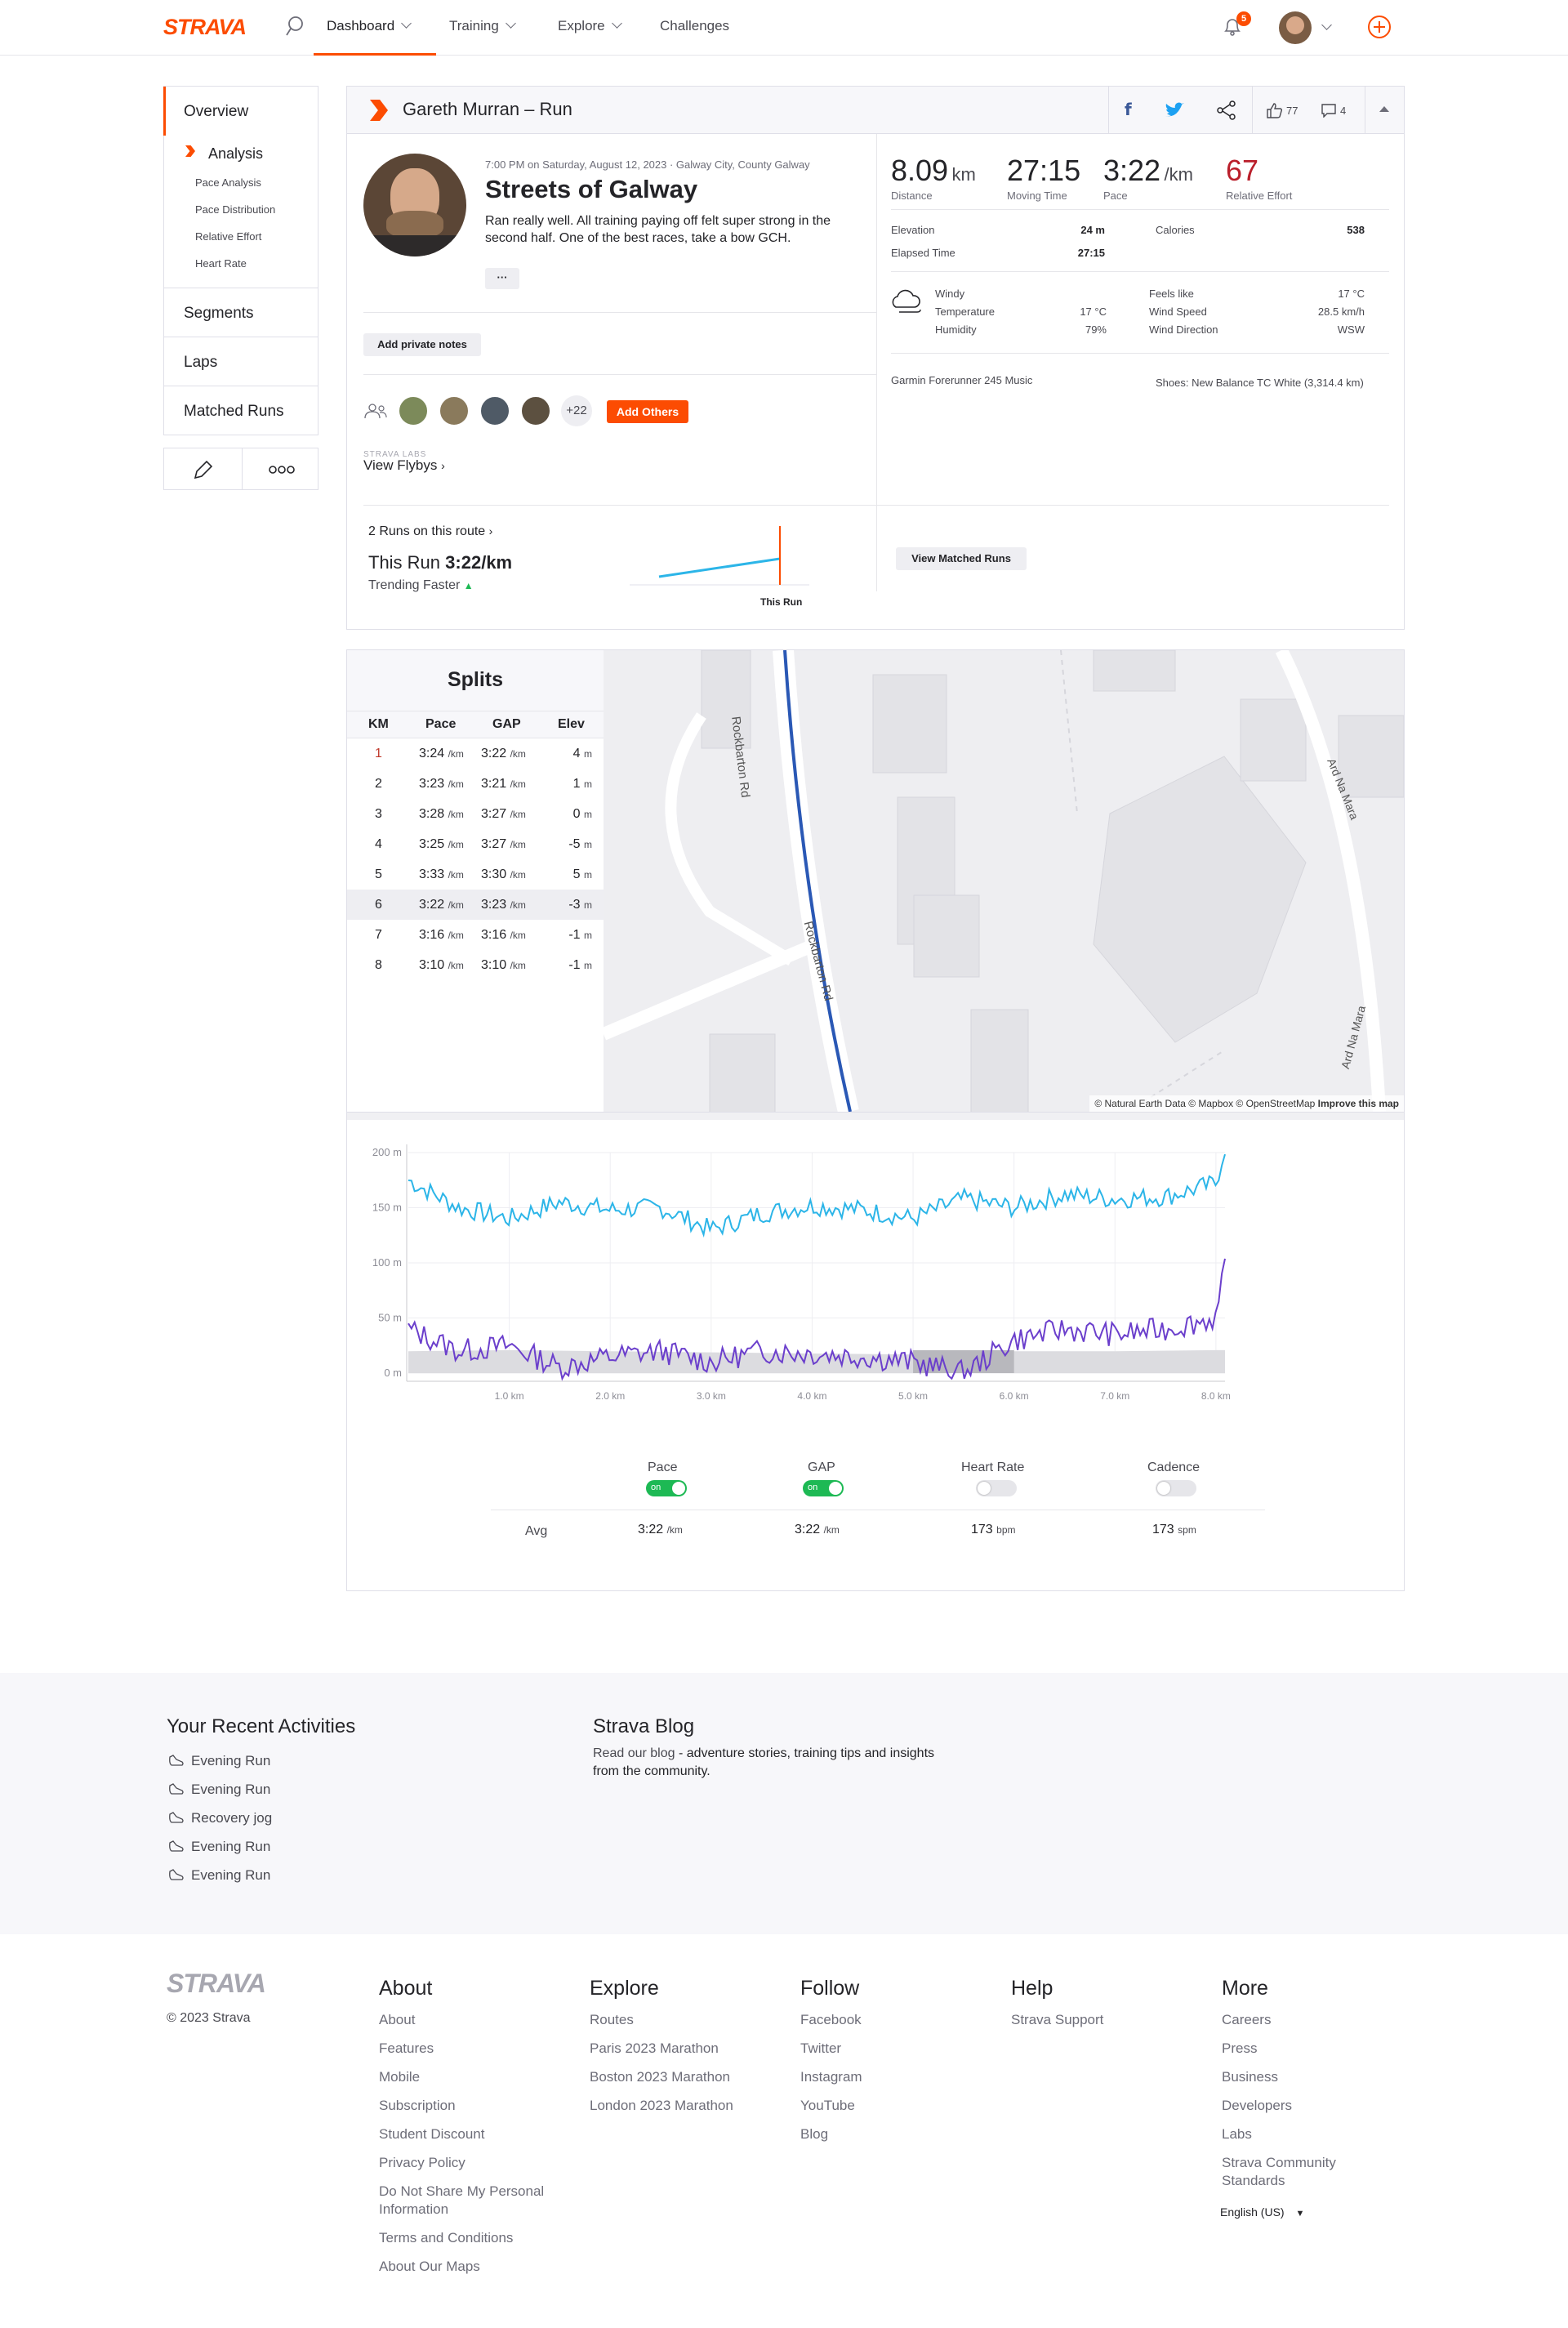 The height and width of the screenshot is (2328, 1568). What do you see at coordinates (476, 905) in the screenshot?
I see `table-row: 6 3:22 /km 3:23 /km -3 m` at bounding box center [476, 905].